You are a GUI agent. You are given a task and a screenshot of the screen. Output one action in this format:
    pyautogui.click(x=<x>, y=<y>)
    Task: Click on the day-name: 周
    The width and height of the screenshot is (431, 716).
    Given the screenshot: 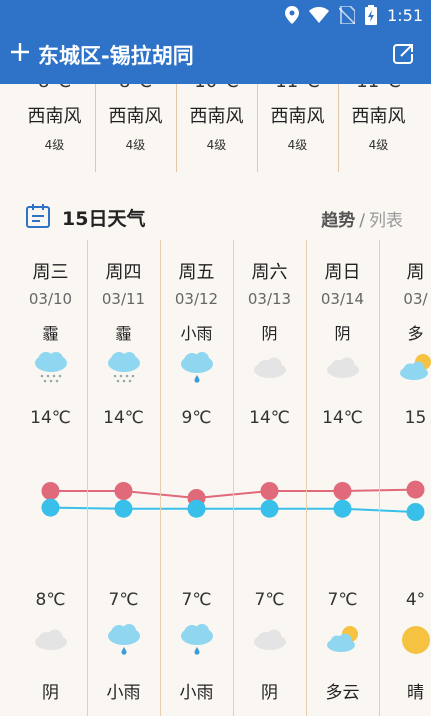 What is the action you would take?
    pyautogui.click(x=415, y=272)
    